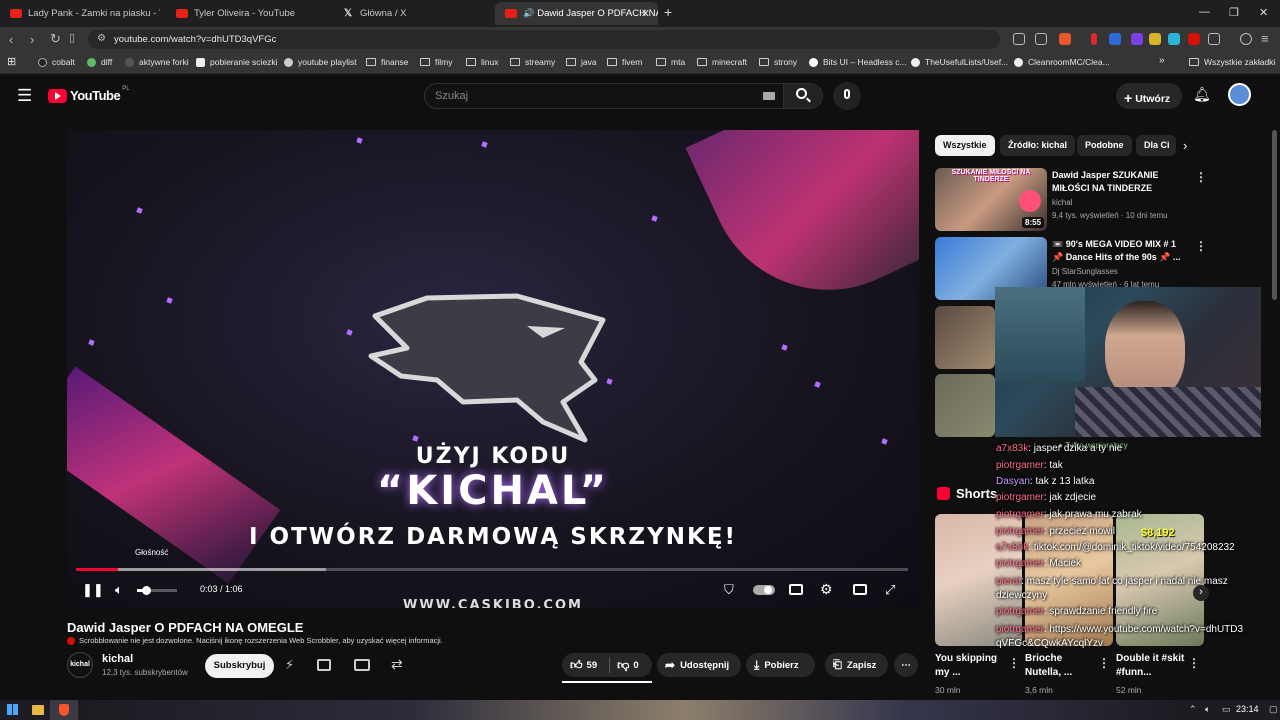  What do you see at coordinates (1174, 39) in the screenshot?
I see `extension-cyan-icon` at bounding box center [1174, 39].